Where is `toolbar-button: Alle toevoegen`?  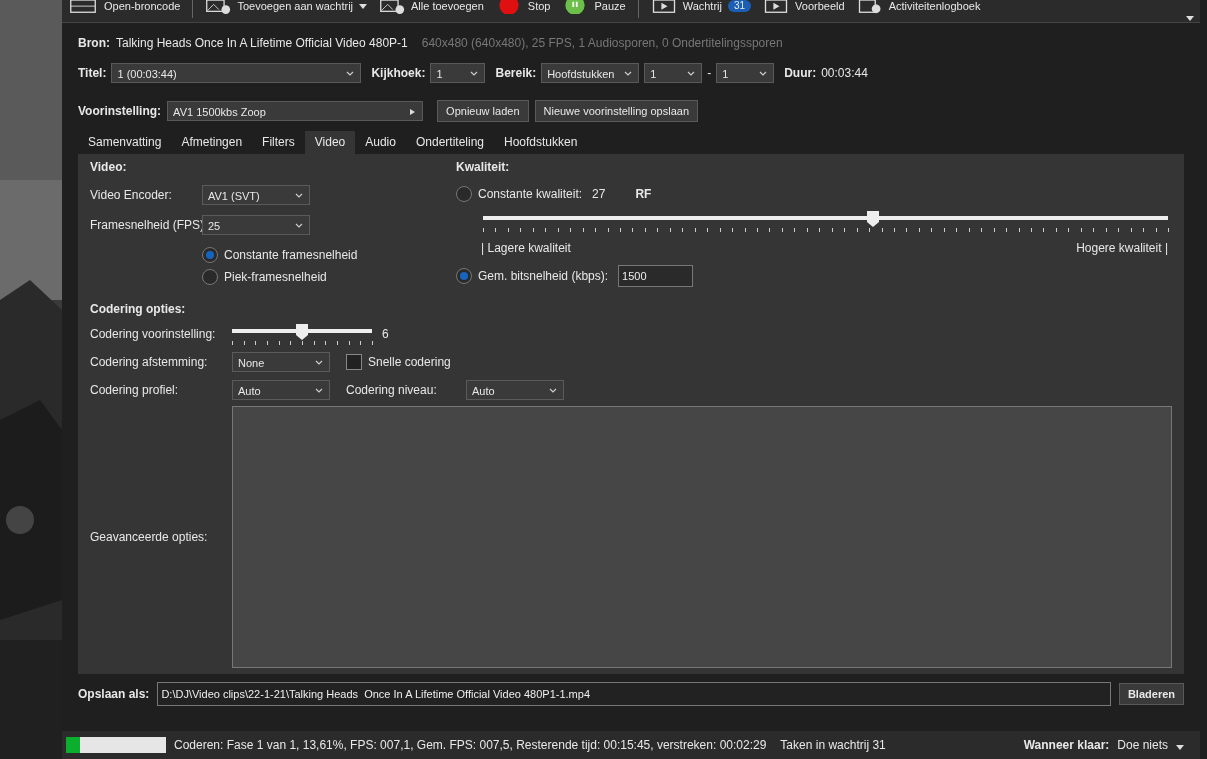
toolbar-button: Alle toevoegen is located at coordinates (431, 7).